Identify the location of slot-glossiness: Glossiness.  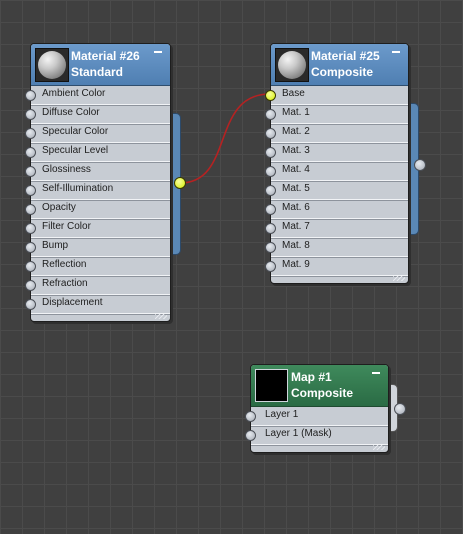
(97, 171).